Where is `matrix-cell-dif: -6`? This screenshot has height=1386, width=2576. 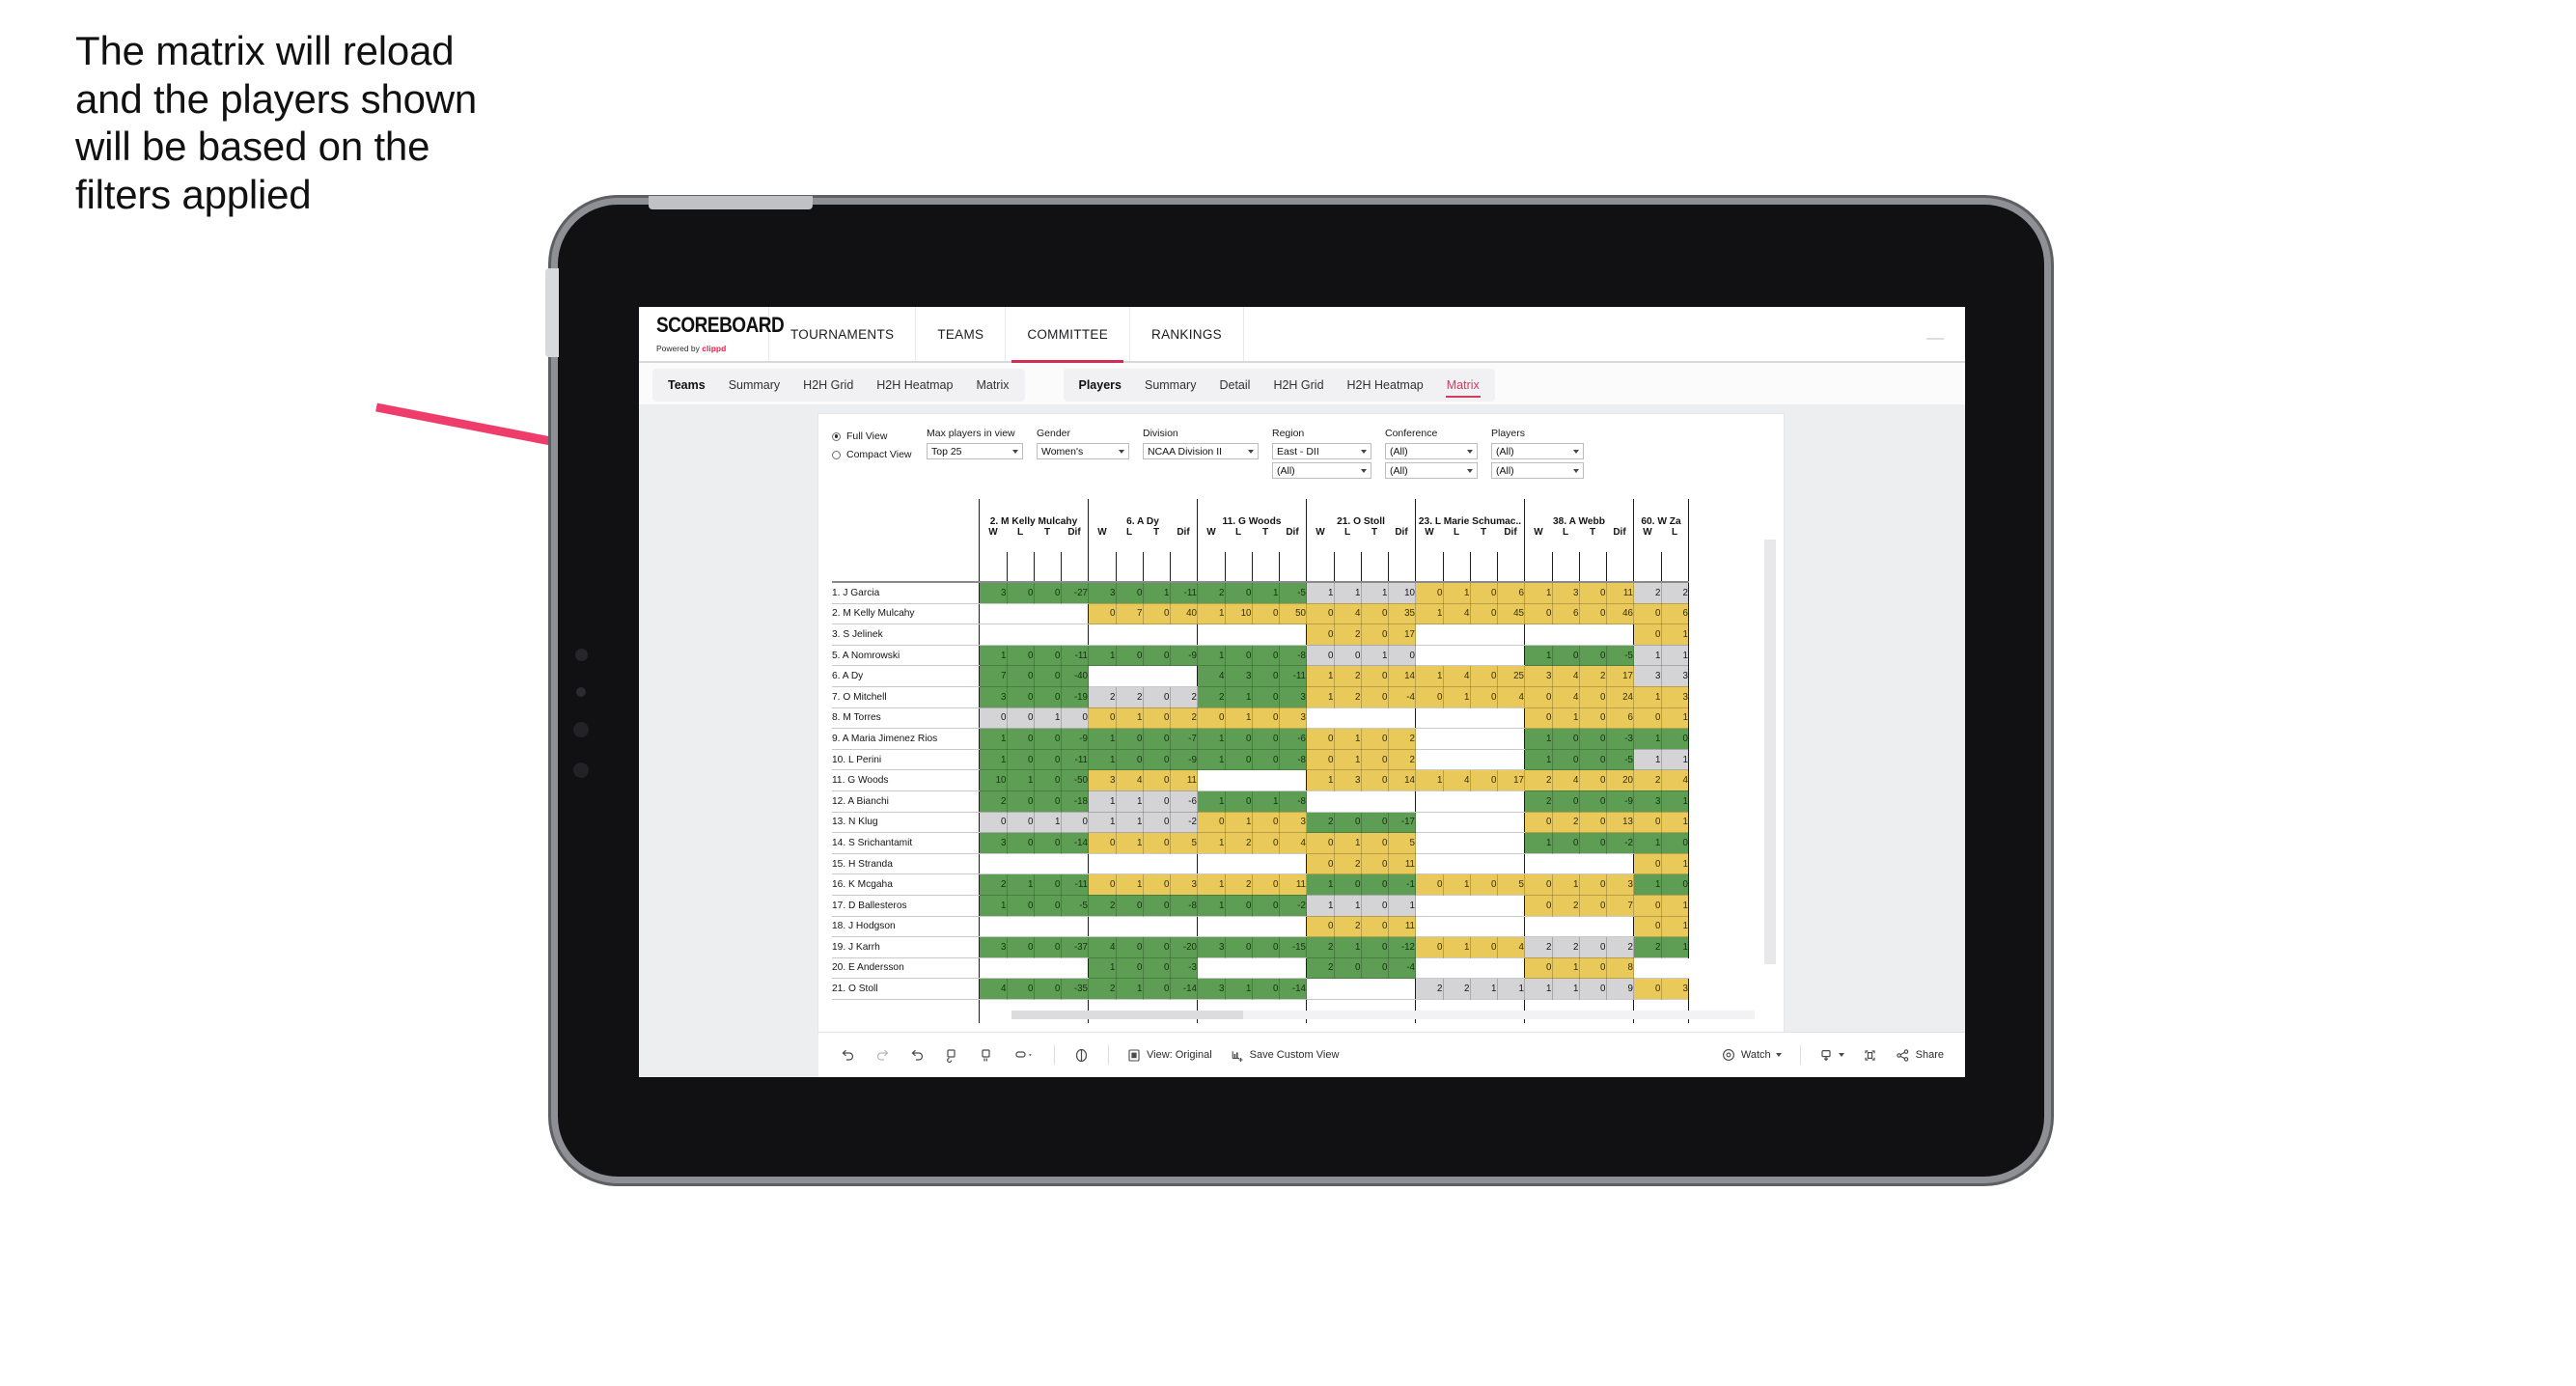
matrix-cell-dif: -6 is located at coordinates (1184, 801).